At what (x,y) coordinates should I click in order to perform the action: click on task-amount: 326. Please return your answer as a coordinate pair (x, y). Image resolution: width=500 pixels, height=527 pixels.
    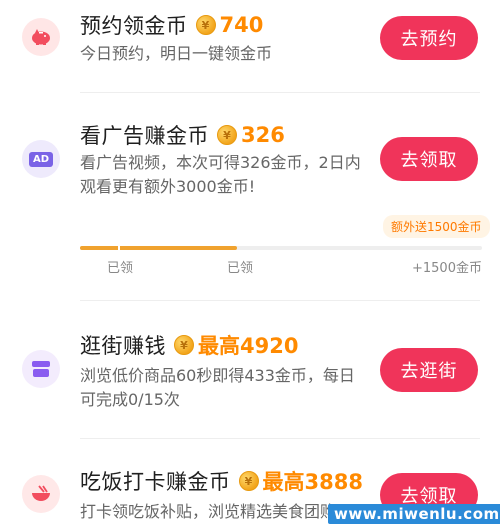
    Looking at the image, I should click on (263, 135).